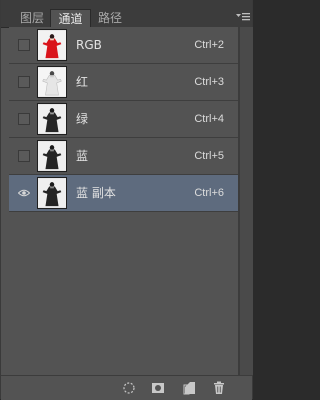 The width and height of the screenshot is (320, 400). Describe the element at coordinates (82, 82) in the screenshot. I see `channel-name: 红` at that location.